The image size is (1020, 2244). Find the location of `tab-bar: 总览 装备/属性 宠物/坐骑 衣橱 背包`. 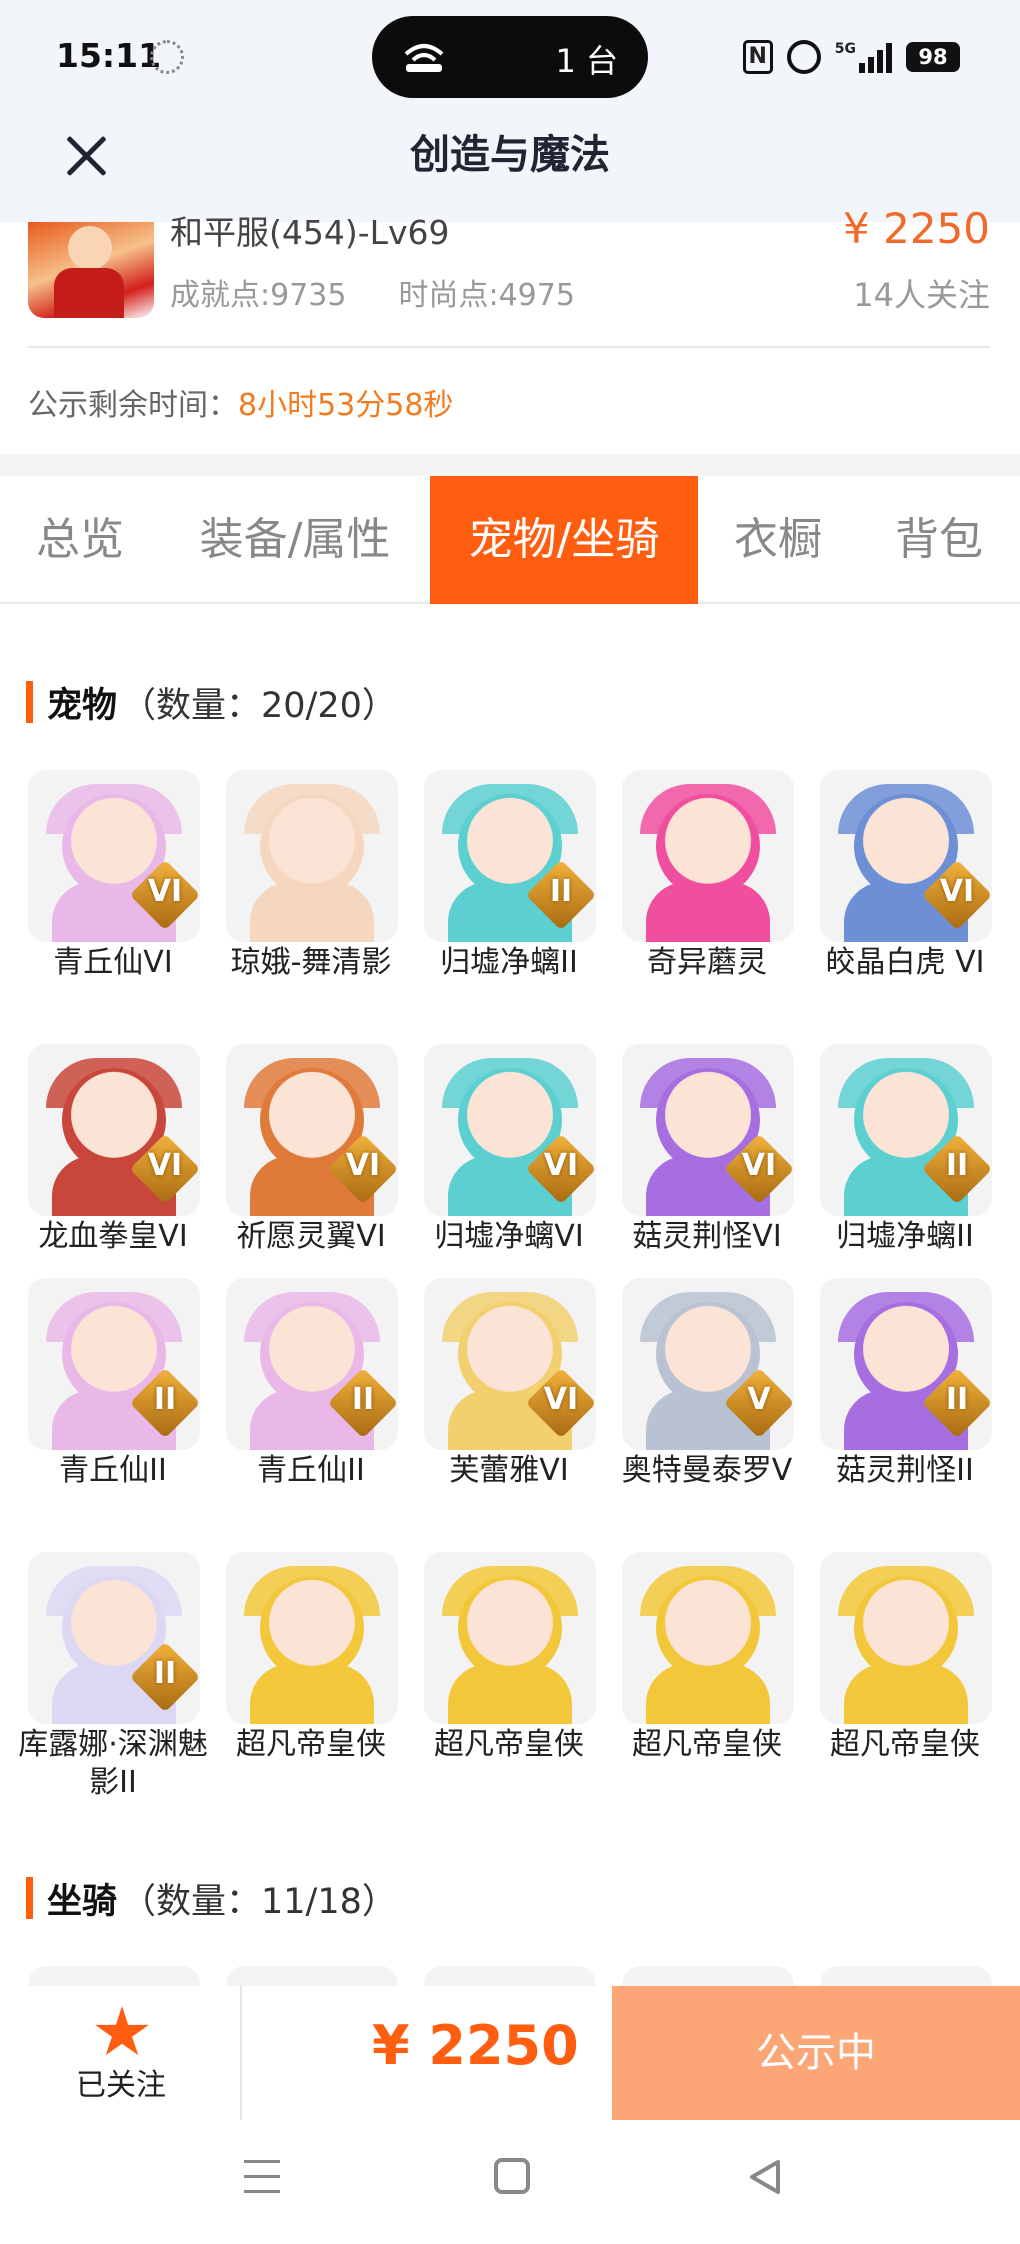

tab-bar: 总览 装备/属性 宠物/坐骑 衣橱 背包 is located at coordinates (510, 540).